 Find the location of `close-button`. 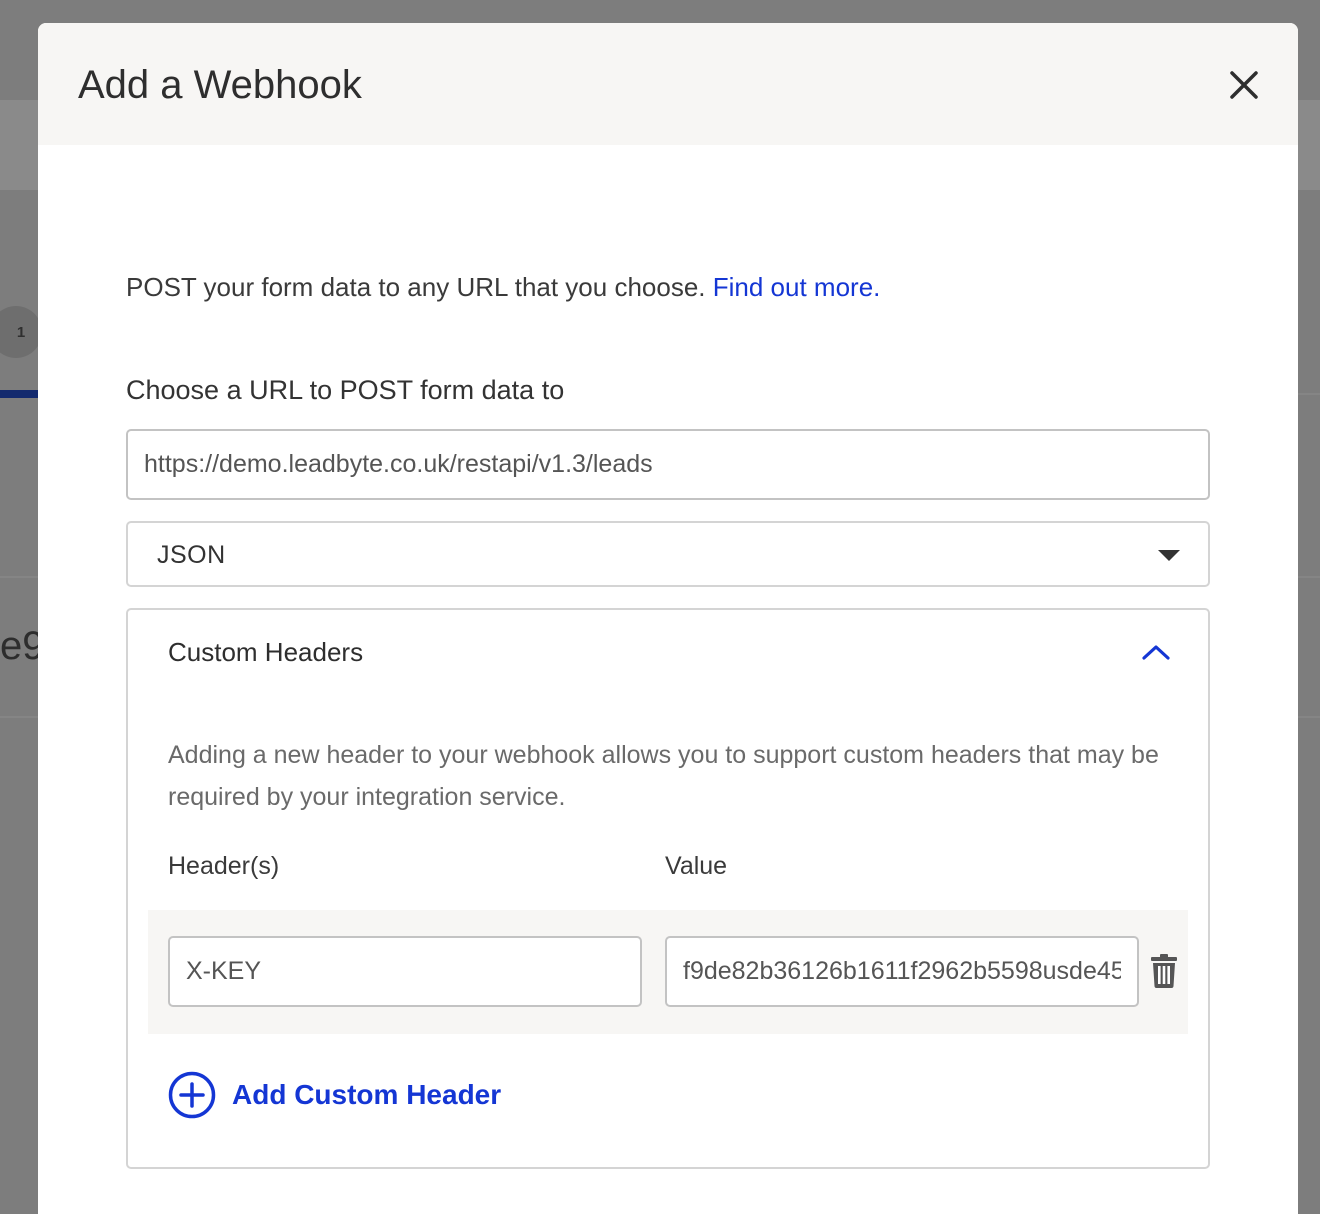

close-button is located at coordinates (1244, 85).